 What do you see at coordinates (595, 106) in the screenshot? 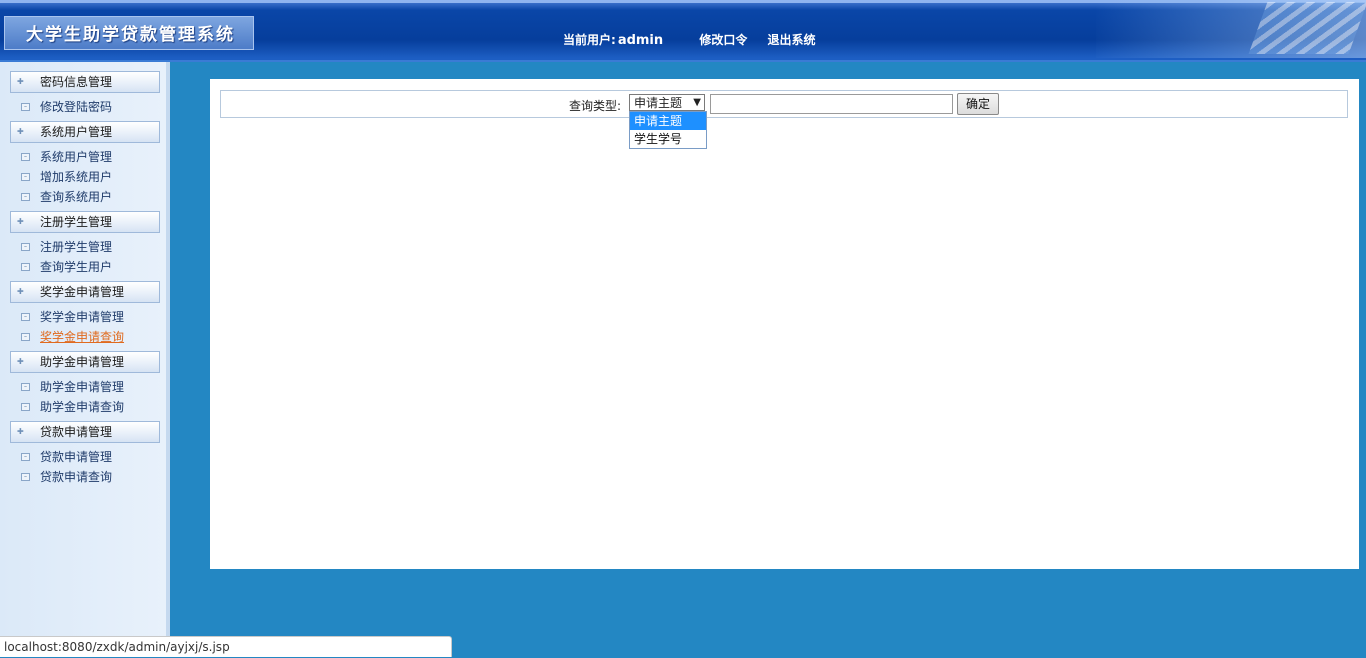
I see `query-type-label: 查询类型:` at bounding box center [595, 106].